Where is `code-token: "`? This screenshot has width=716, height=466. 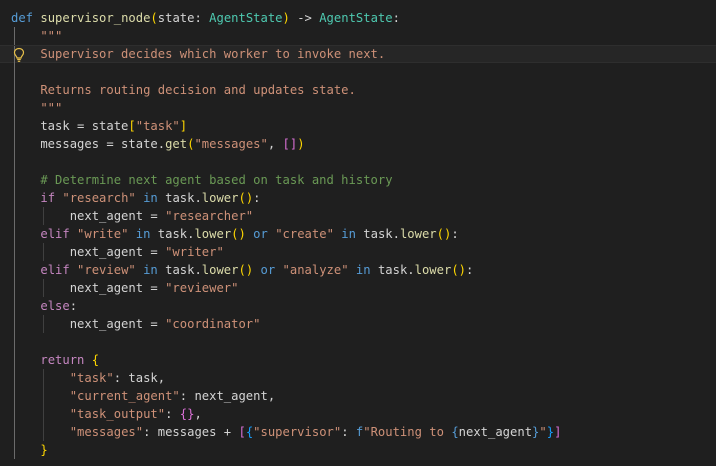 code-token: " is located at coordinates (543, 432).